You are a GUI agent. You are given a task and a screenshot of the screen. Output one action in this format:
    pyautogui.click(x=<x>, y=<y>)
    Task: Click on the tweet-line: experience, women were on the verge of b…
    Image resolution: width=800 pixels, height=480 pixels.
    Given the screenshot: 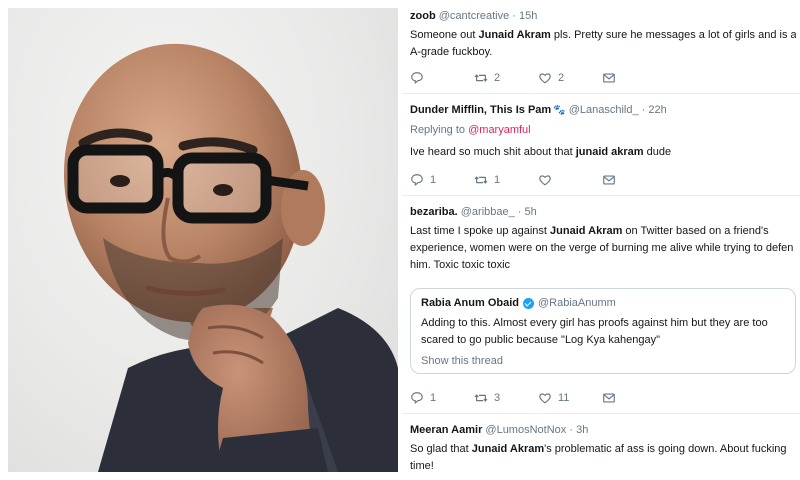 What is the action you would take?
    pyautogui.click(x=602, y=248)
    